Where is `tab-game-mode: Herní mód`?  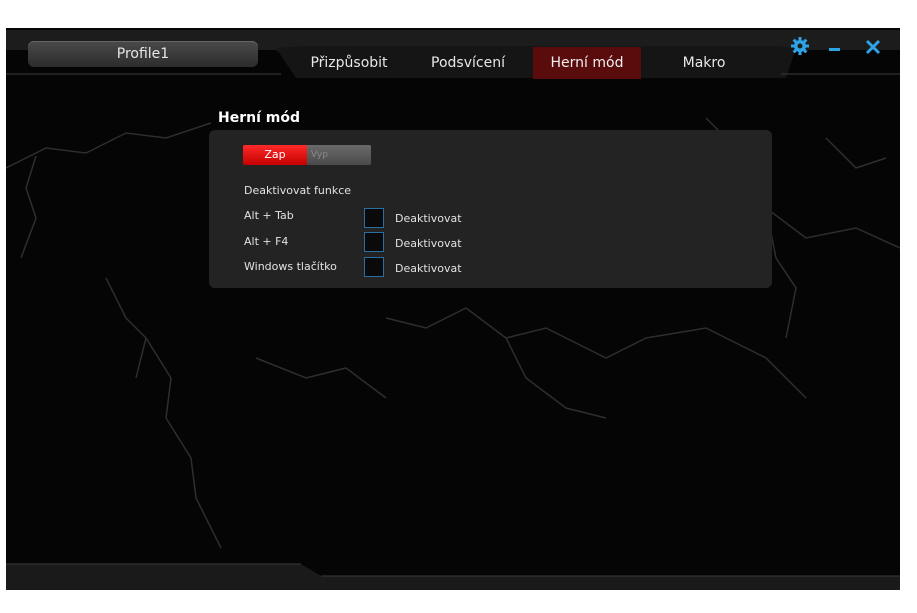 tab-game-mode: Herní mód is located at coordinates (587, 63).